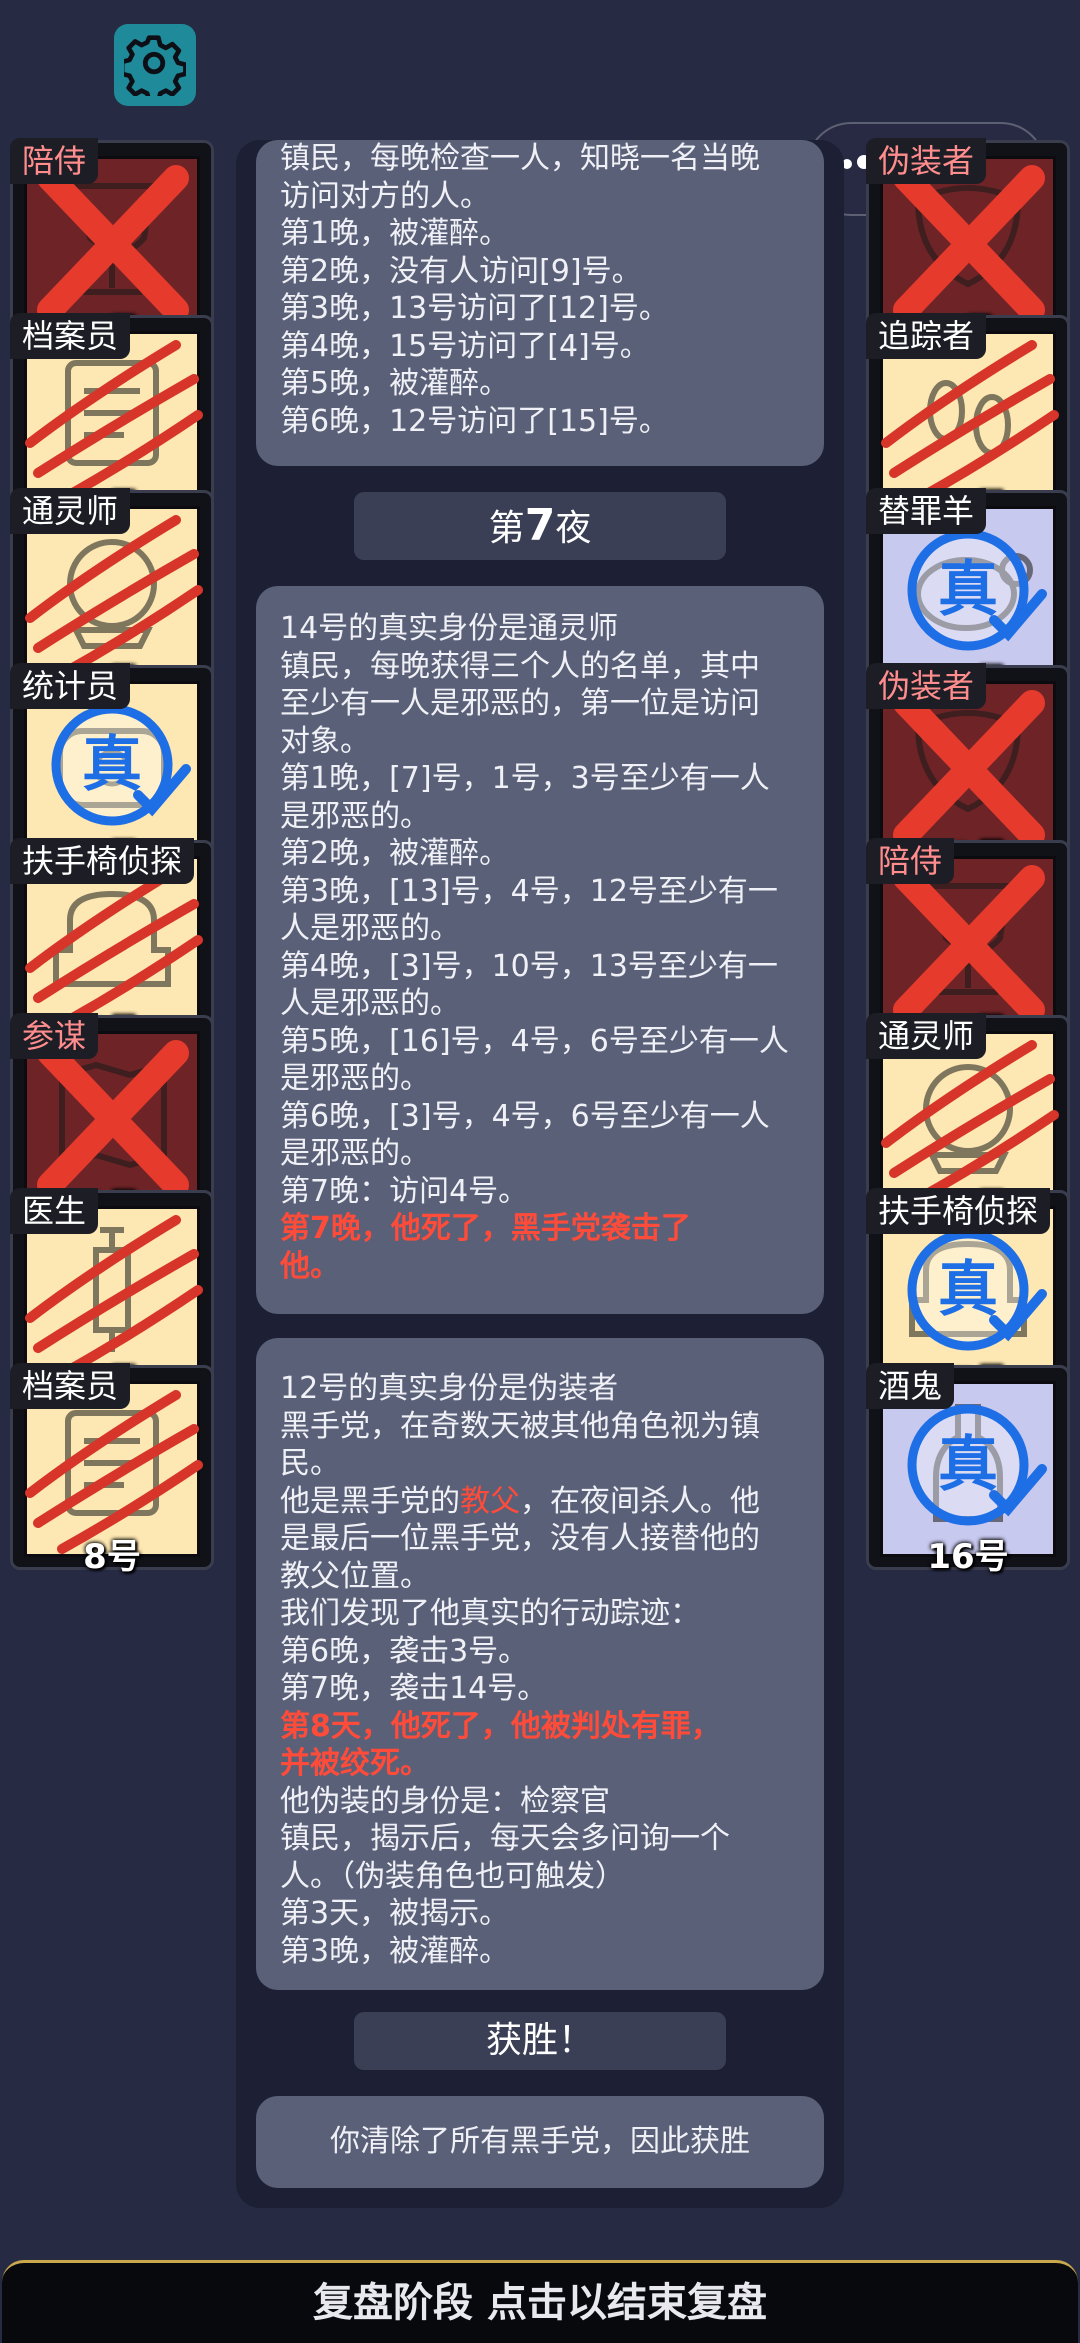  I want to click on message-line: 并被绞死。, so click(355, 1763).